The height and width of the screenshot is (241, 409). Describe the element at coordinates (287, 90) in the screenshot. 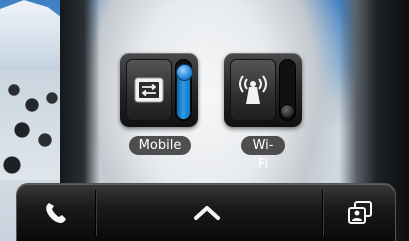

I see `wifi-toggle` at that location.